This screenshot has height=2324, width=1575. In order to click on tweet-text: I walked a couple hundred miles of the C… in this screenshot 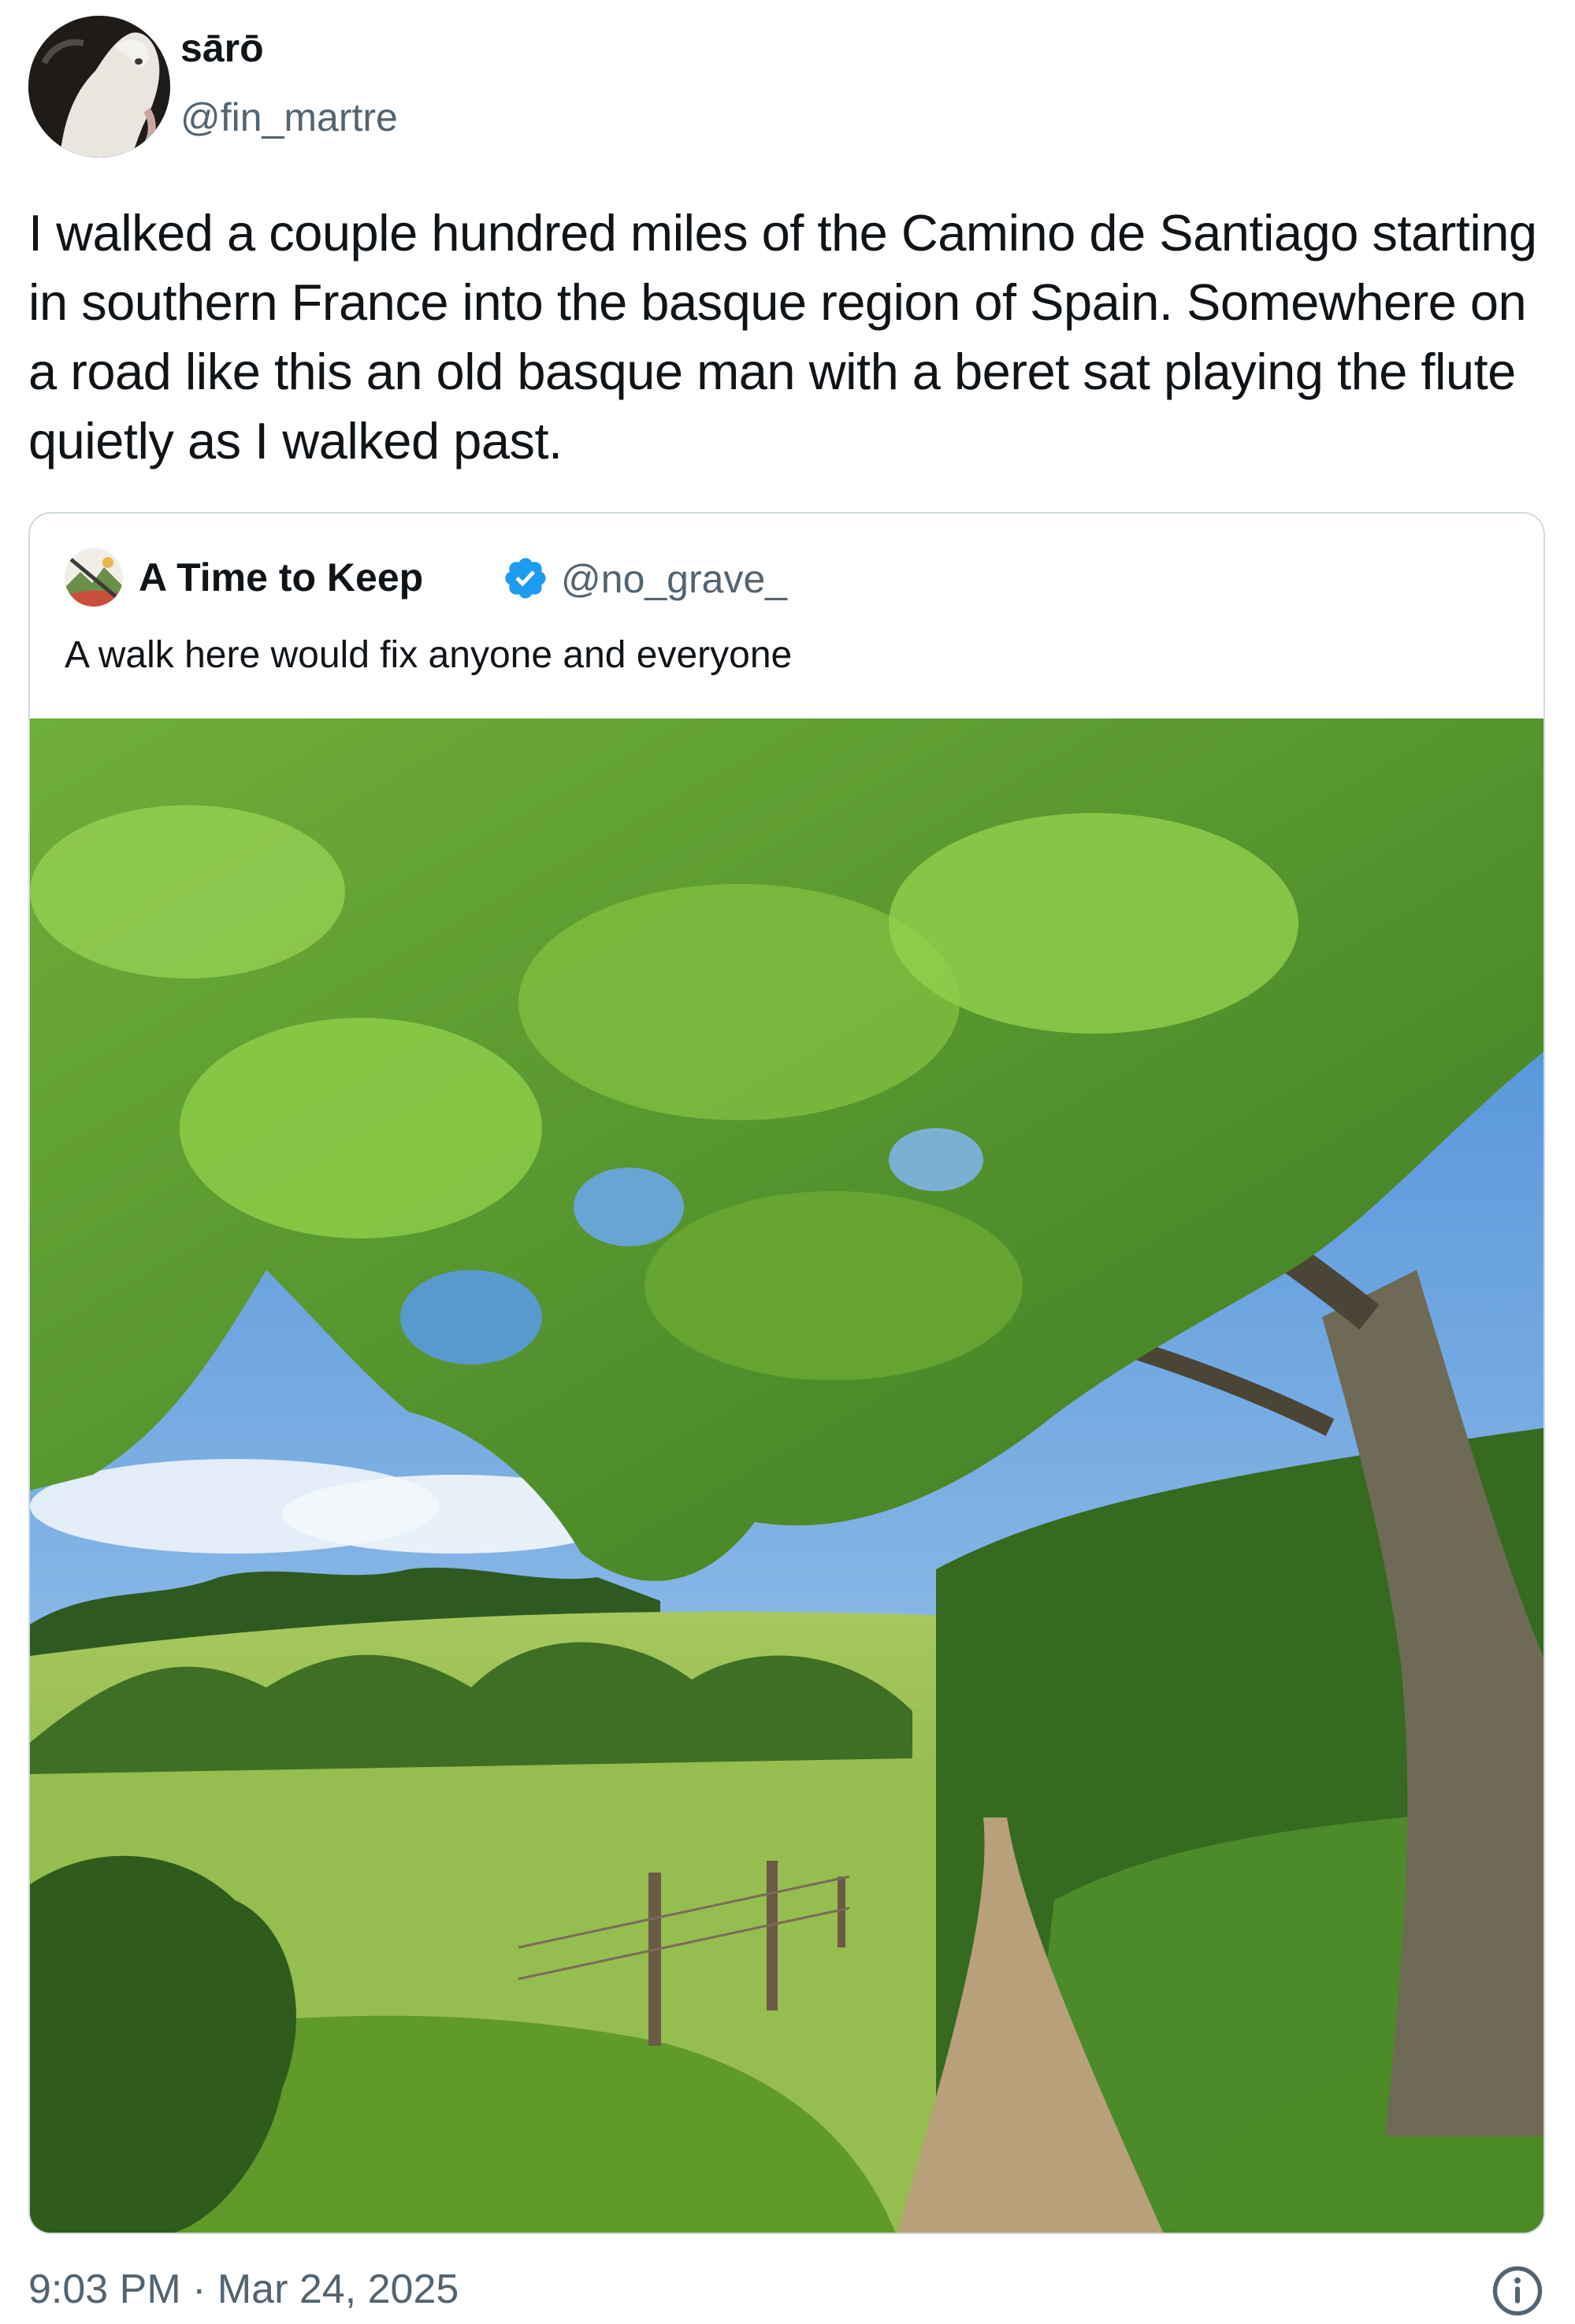, I will do `click(782, 337)`.